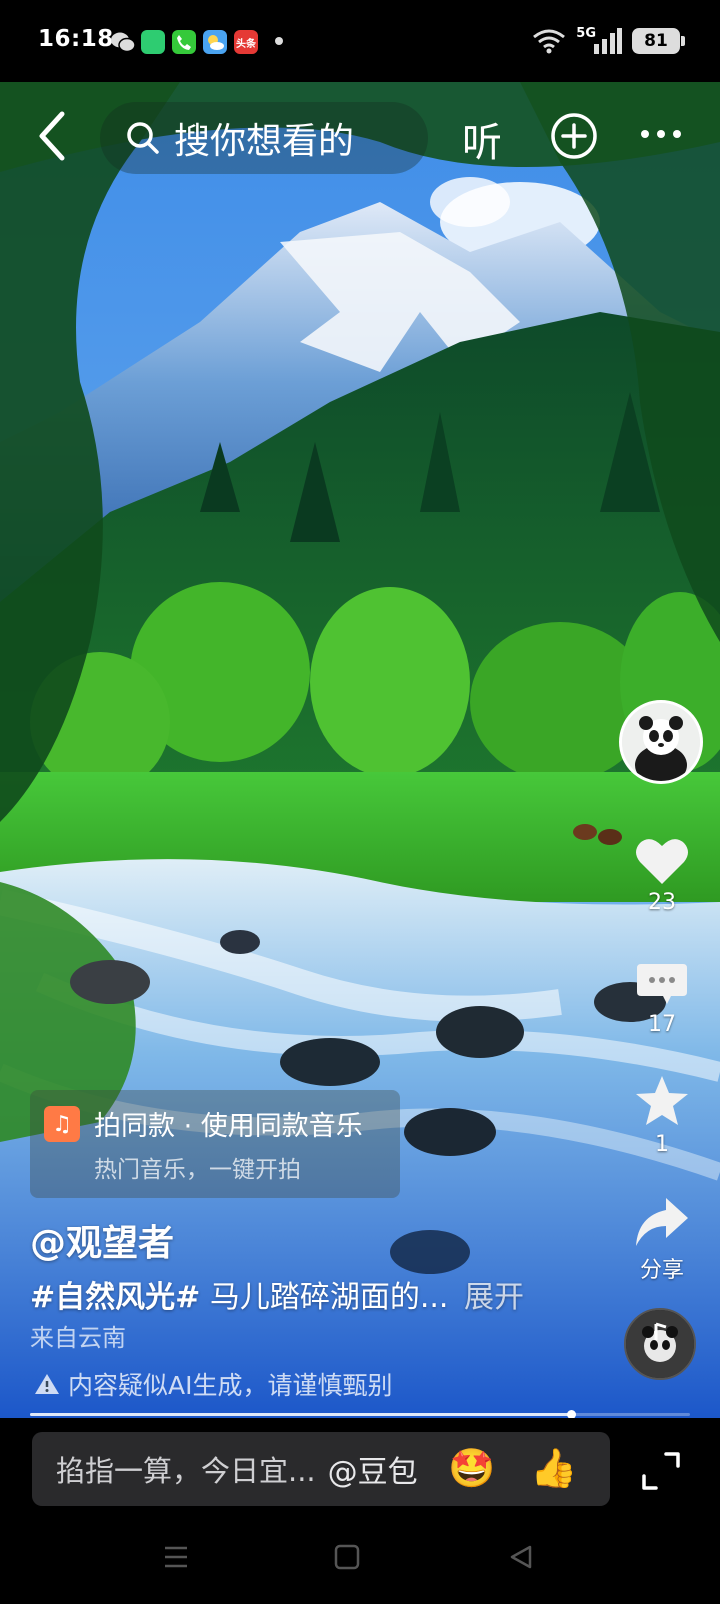 The width and height of the screenshot is (720, 1604). What do you see at coordinates (574, 136) in the screenshot?
I see `add-icon` at bounding box center [574, 136].